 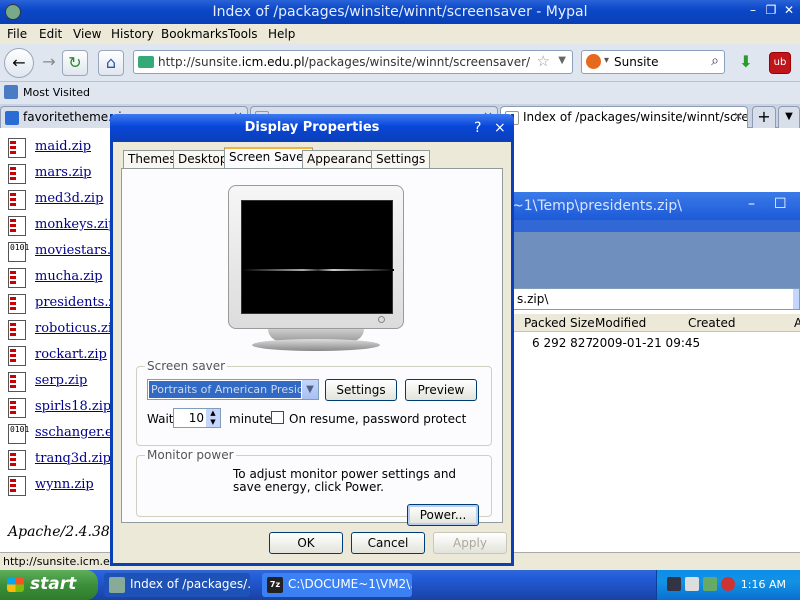 I want to click on preview-button: Preview, so click(x=441, y=390).